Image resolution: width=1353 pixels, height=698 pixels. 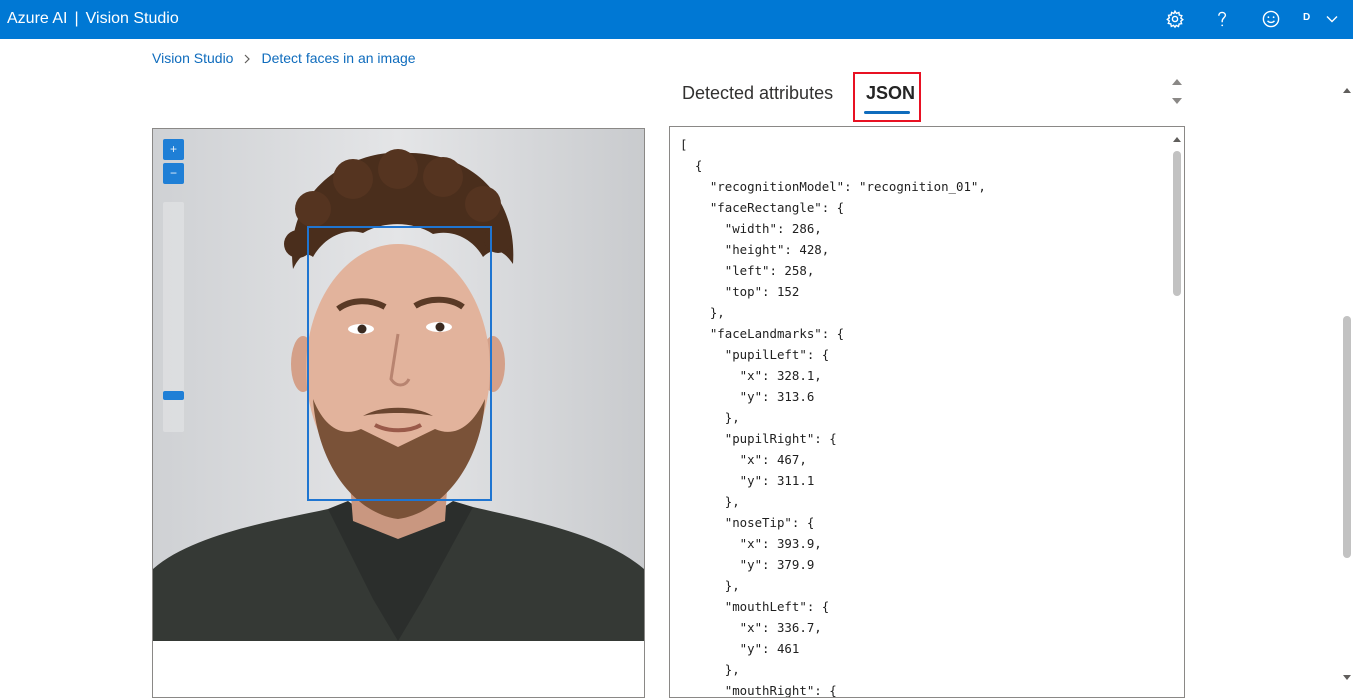 I want to click on face-bounding-box, so click(x=399, y=363).